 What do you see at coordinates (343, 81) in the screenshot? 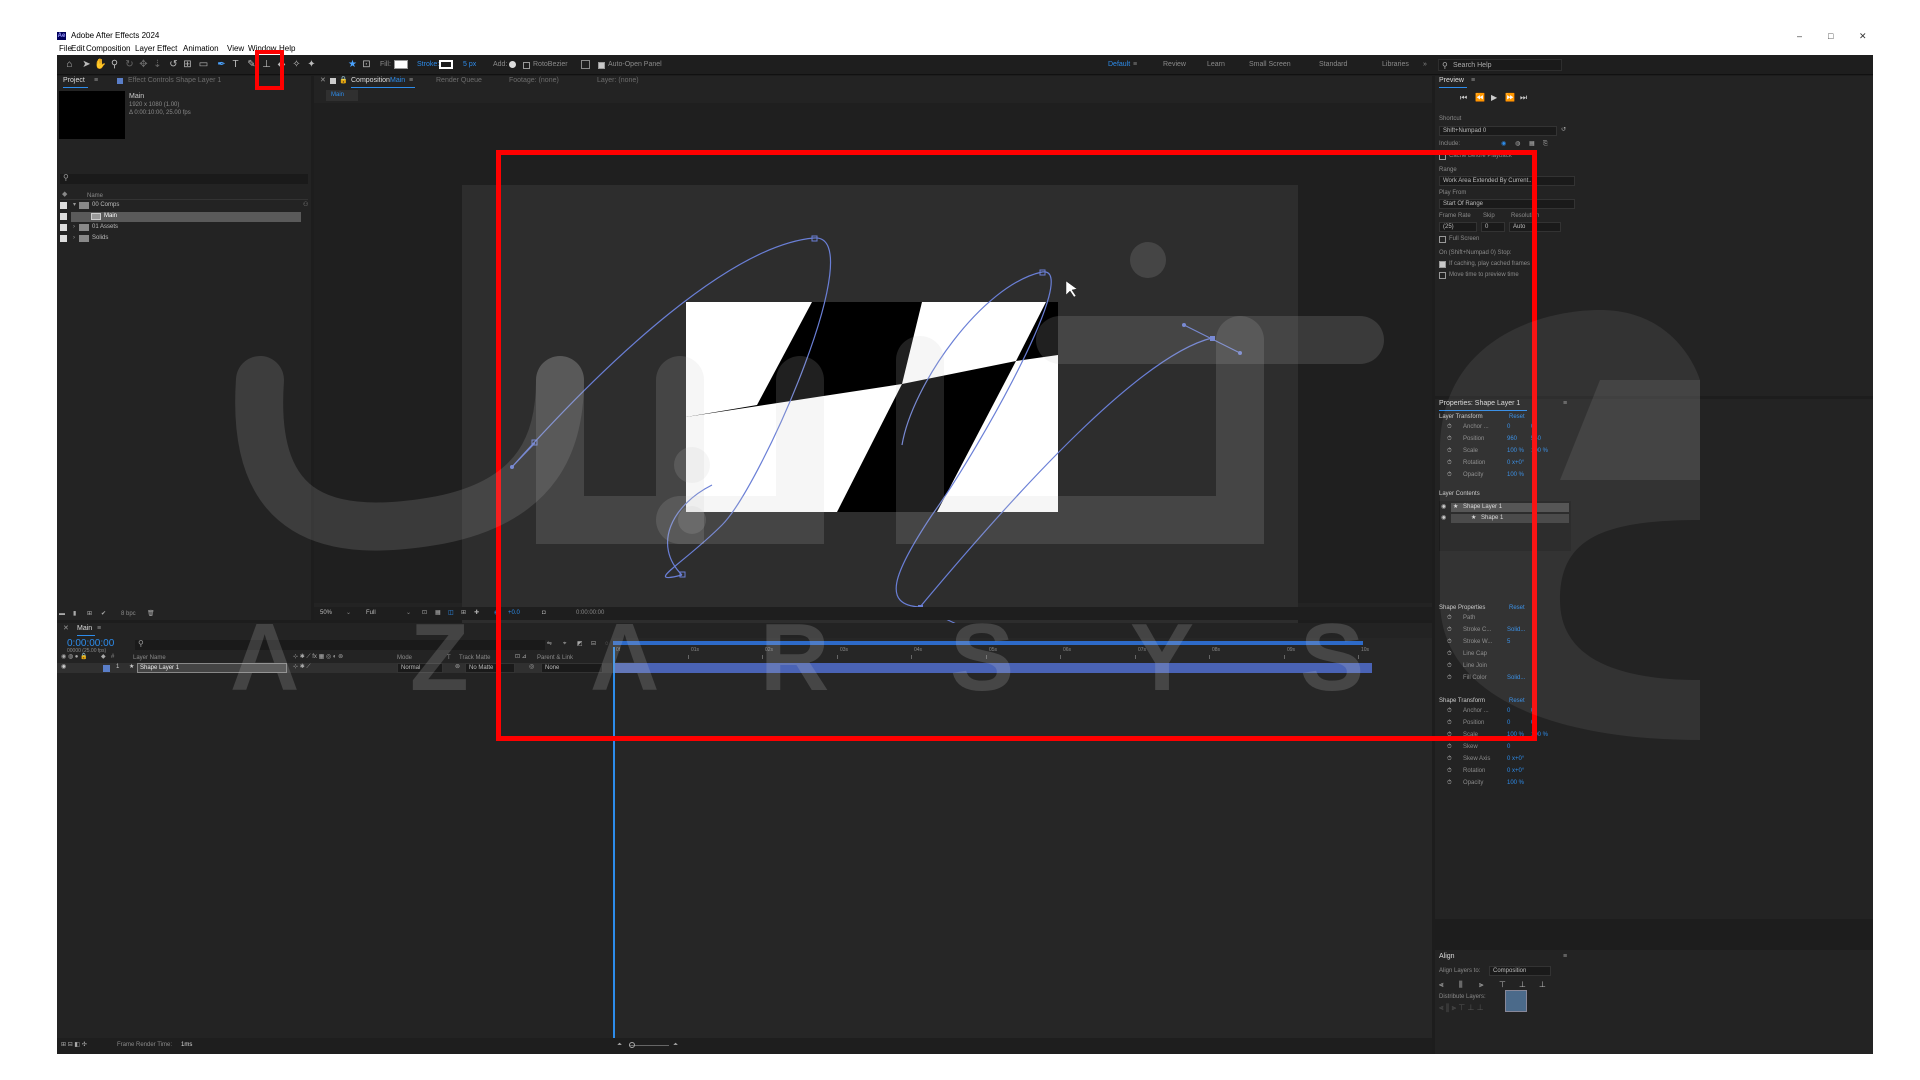
I see `lock-icon: 🔒` at bounding box center [343, 81].